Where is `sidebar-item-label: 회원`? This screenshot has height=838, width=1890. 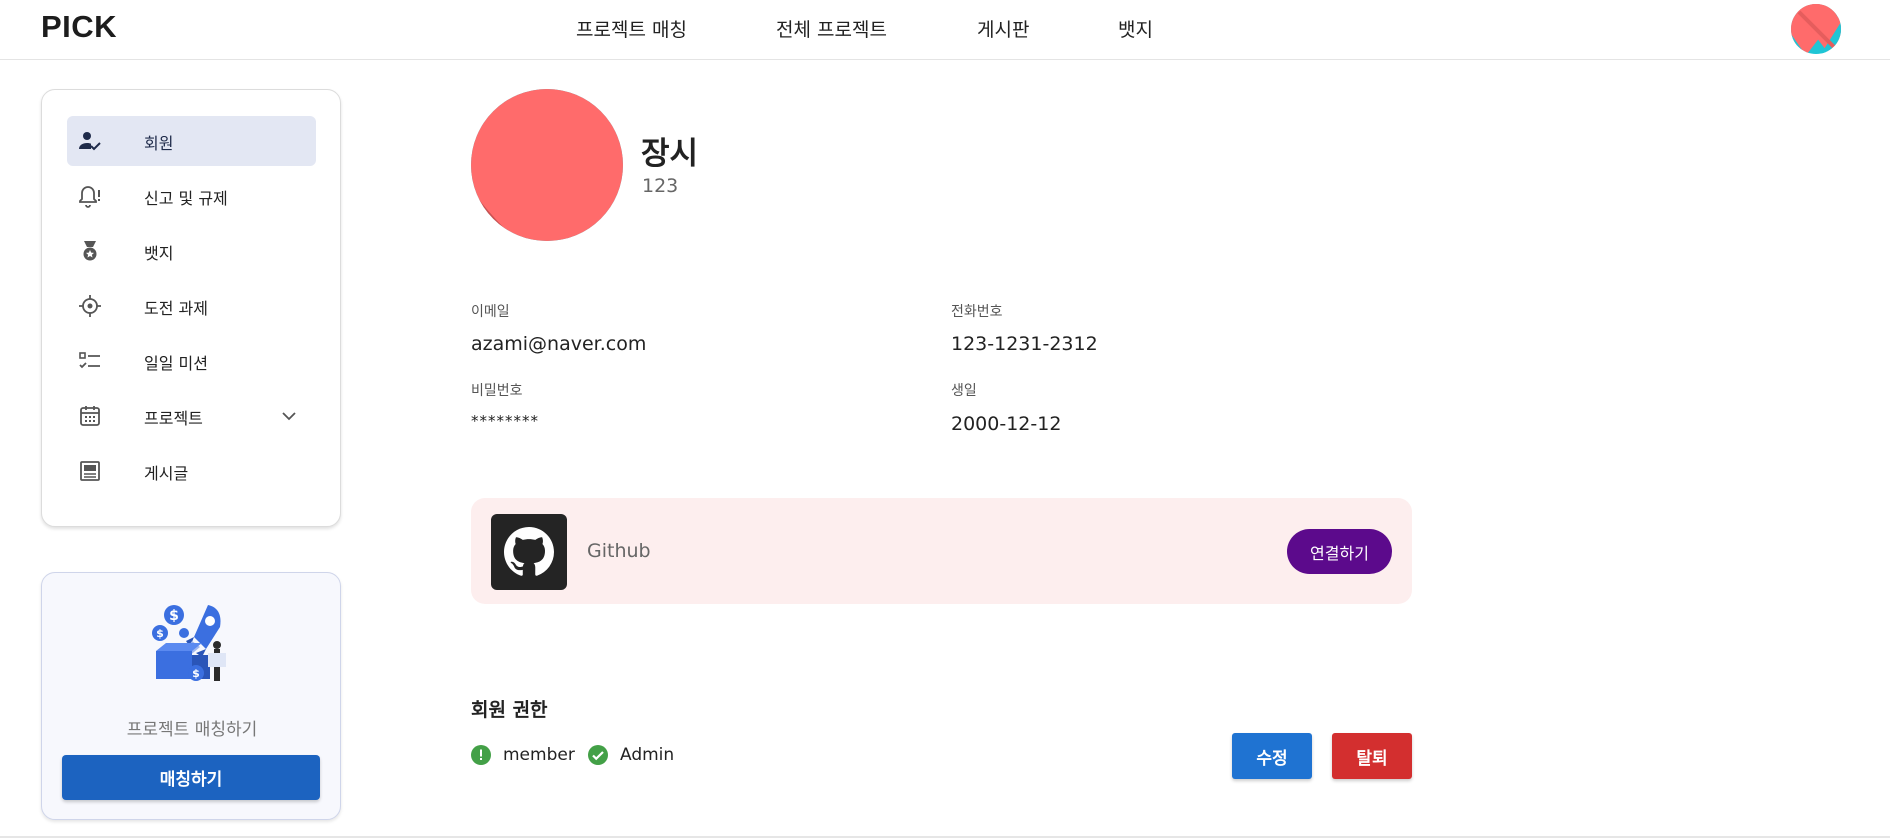
sidebar-item-label: 회원 is located at coordinates (159, 143).